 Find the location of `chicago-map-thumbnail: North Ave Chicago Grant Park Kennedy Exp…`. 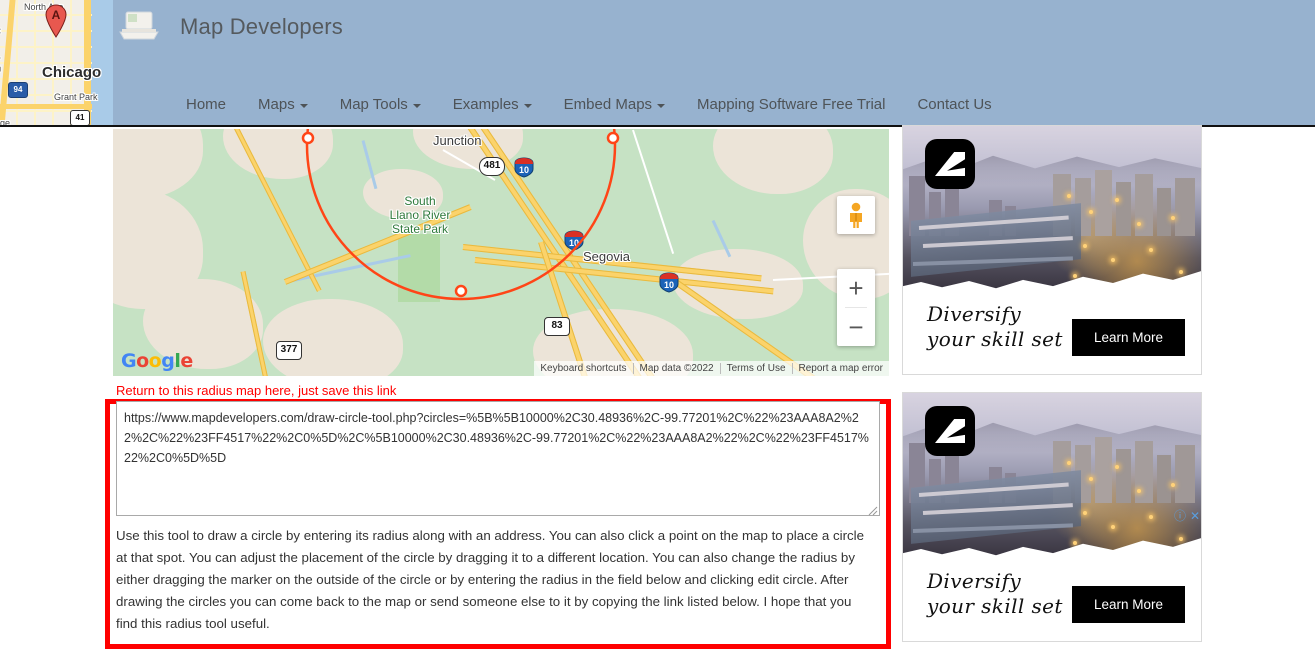

chicago-map-thumbnail: North Ave Chicago Grant Park Kennedy Exp… is located at coordinates (56, 63).